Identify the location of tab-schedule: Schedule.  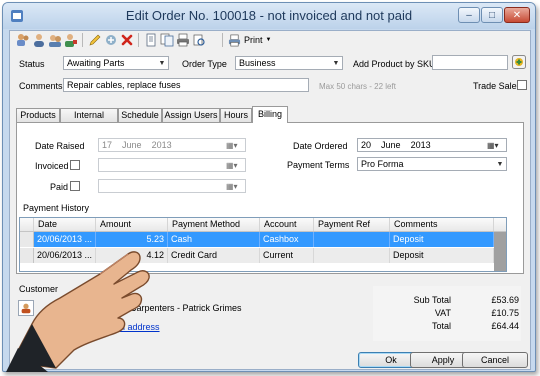
(140, 115).